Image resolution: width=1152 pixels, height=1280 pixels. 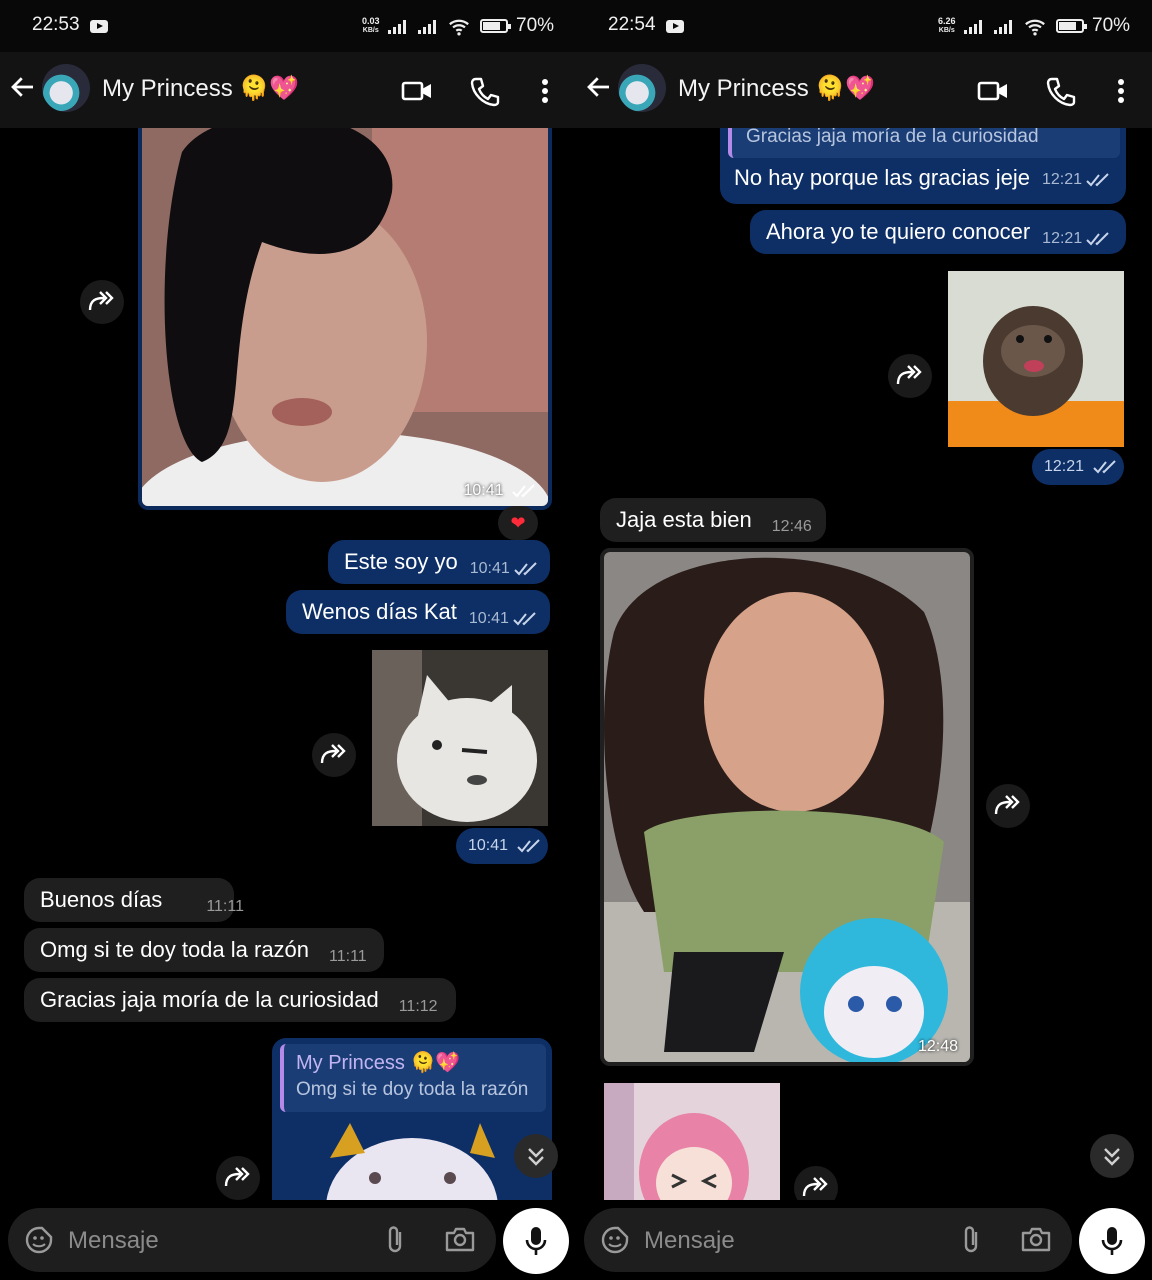 I want to click on message-bubble-incoming: Omg si te doy toda la razón 11:11, so click(x=204, y=950).